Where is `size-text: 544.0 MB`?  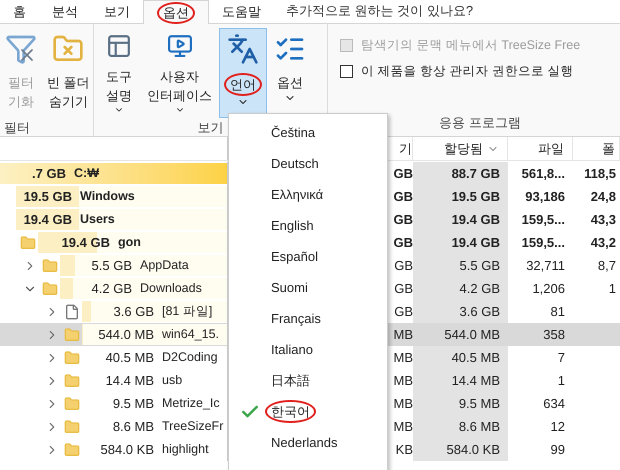 size-text: 544.0 MB is located at coordinates (126, 335).